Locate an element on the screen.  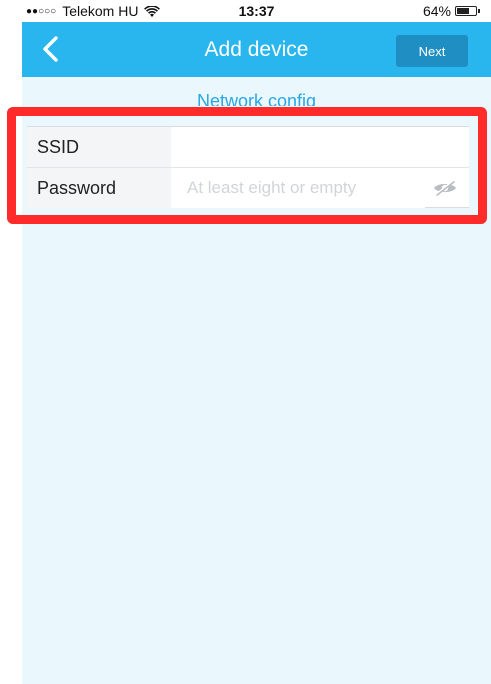
password-row: Password is located at coordinates (248, 188).